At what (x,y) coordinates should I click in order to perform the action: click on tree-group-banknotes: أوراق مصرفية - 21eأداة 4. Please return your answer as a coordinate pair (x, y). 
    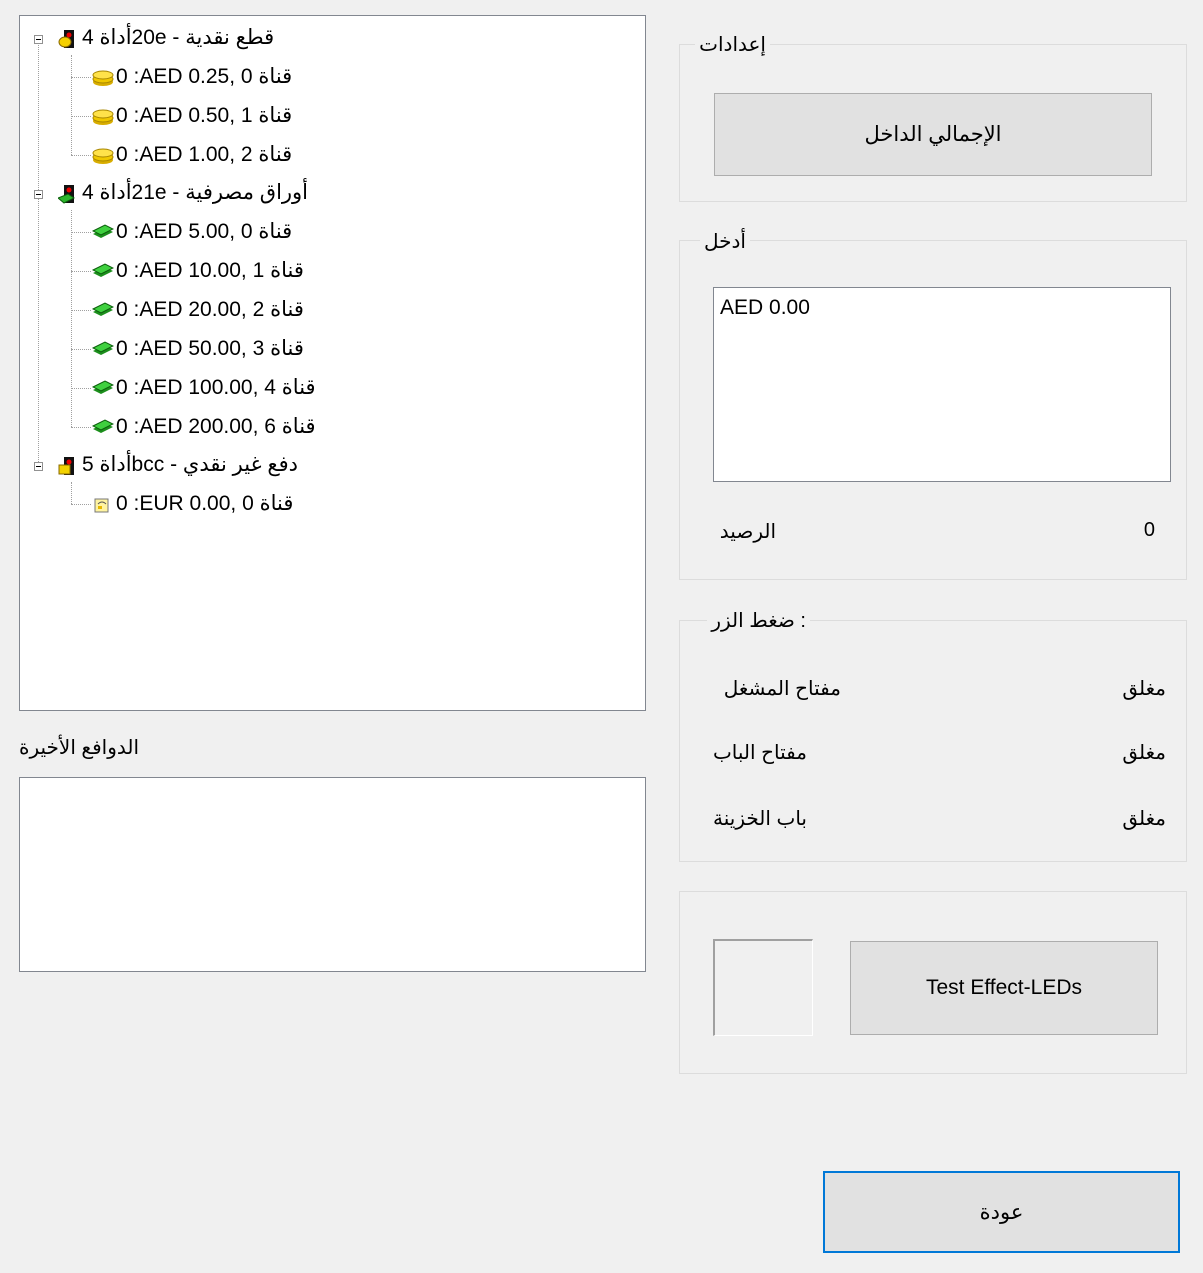
    Looking at the image, I should click on (183, 193).